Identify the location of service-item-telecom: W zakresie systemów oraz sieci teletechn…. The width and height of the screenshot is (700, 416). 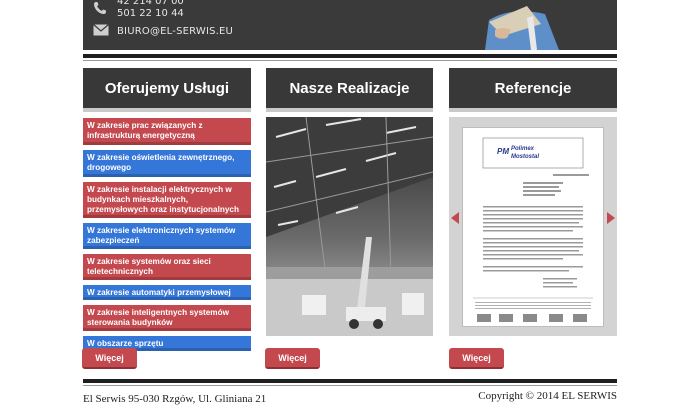
(167, 267).